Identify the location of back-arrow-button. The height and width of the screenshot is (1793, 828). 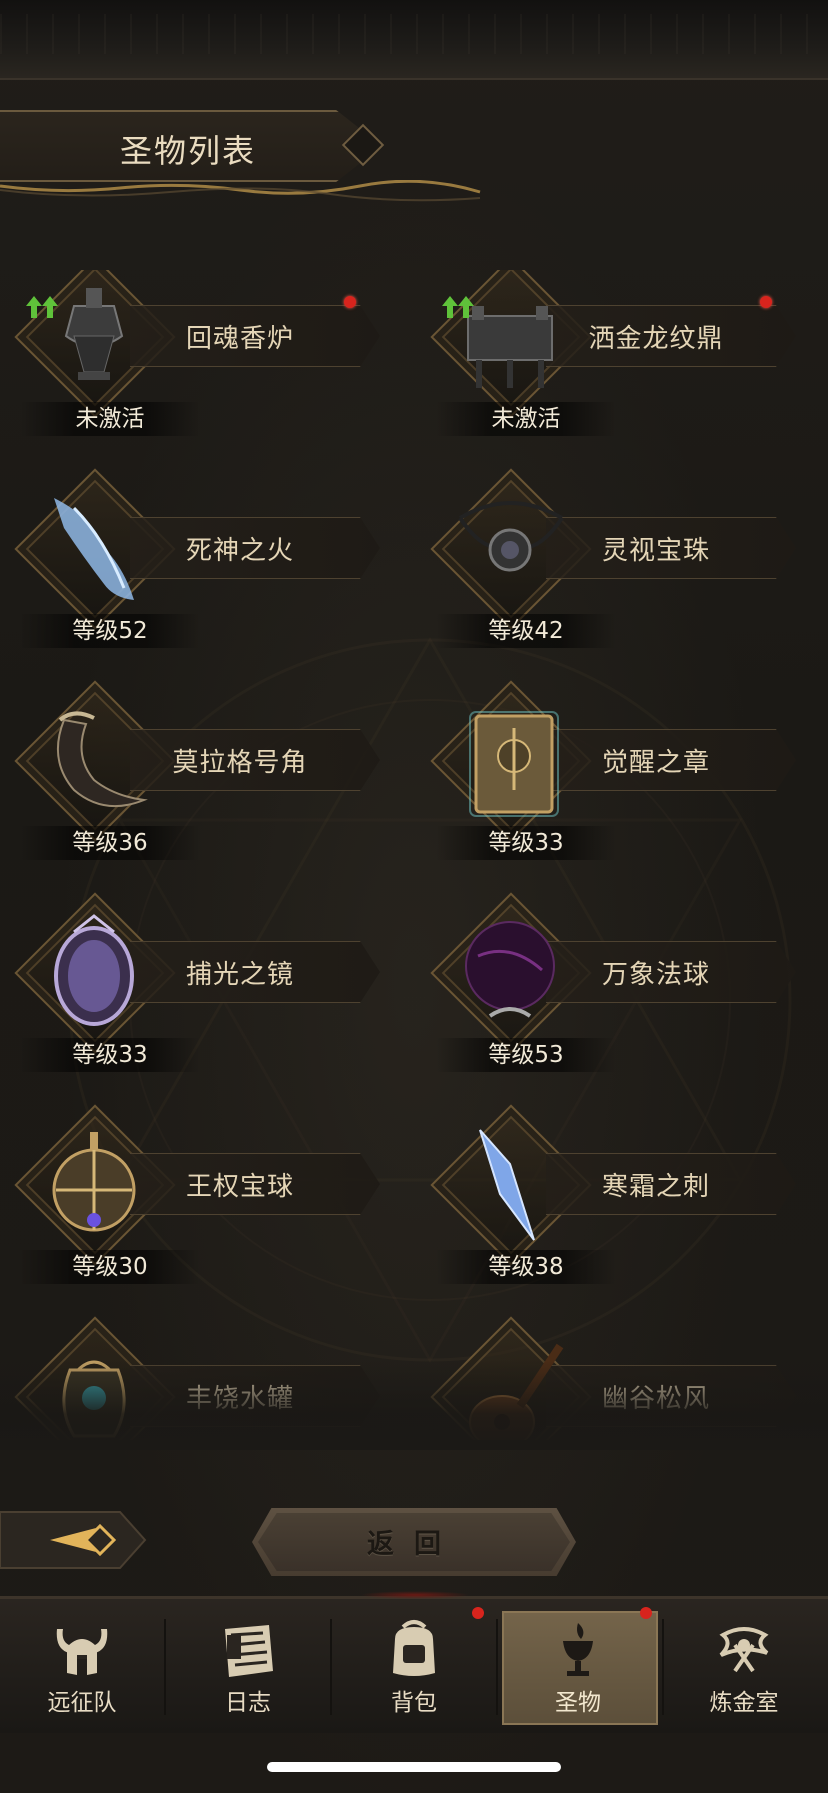
(75, 1540).